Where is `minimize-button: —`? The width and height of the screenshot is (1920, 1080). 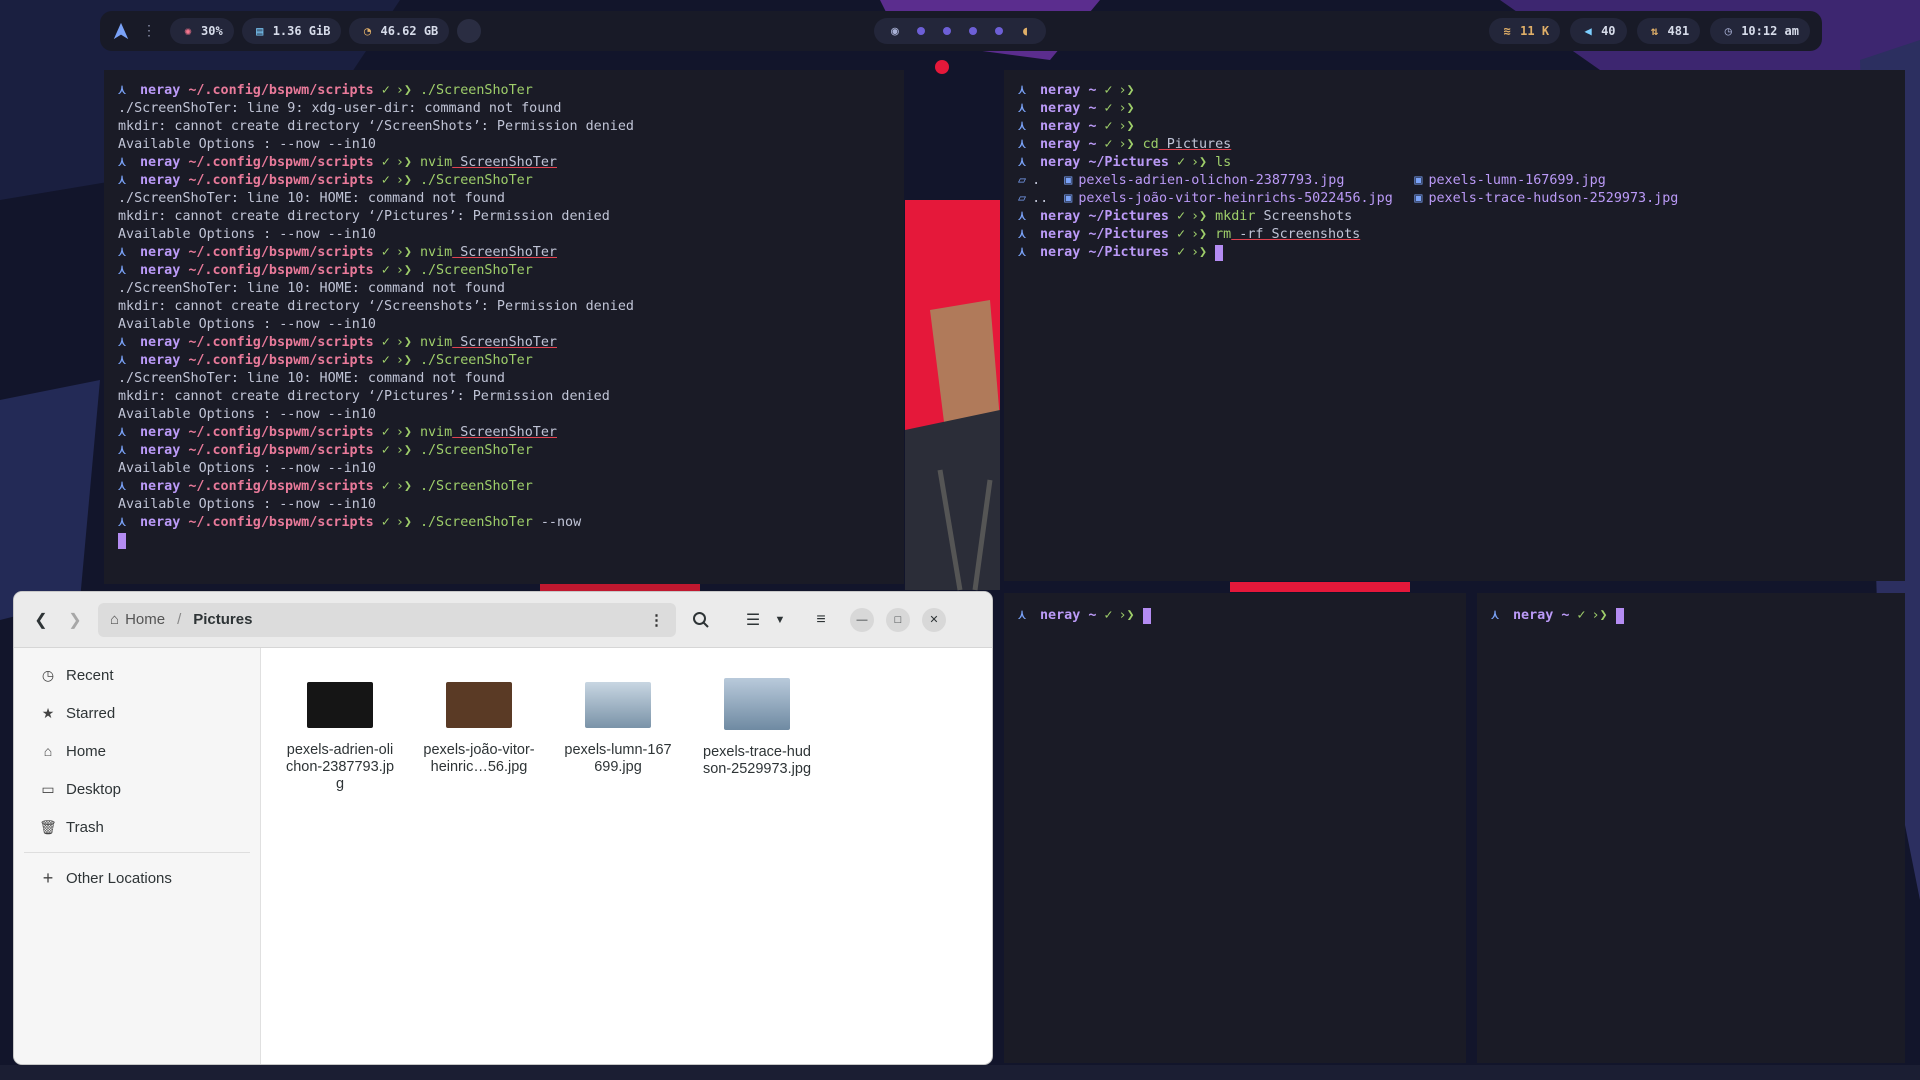
minimize-button: — is located at coordinates (862, 619).